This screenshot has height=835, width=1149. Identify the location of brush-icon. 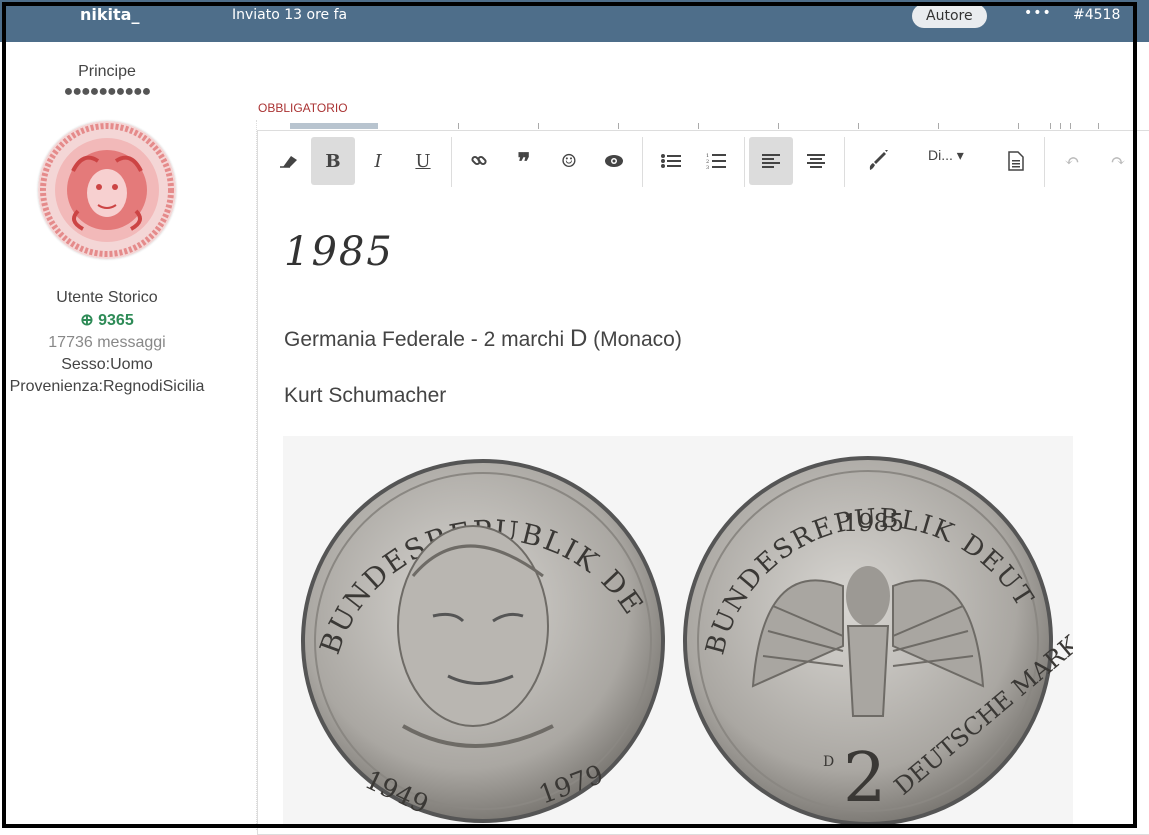
(878, 161).